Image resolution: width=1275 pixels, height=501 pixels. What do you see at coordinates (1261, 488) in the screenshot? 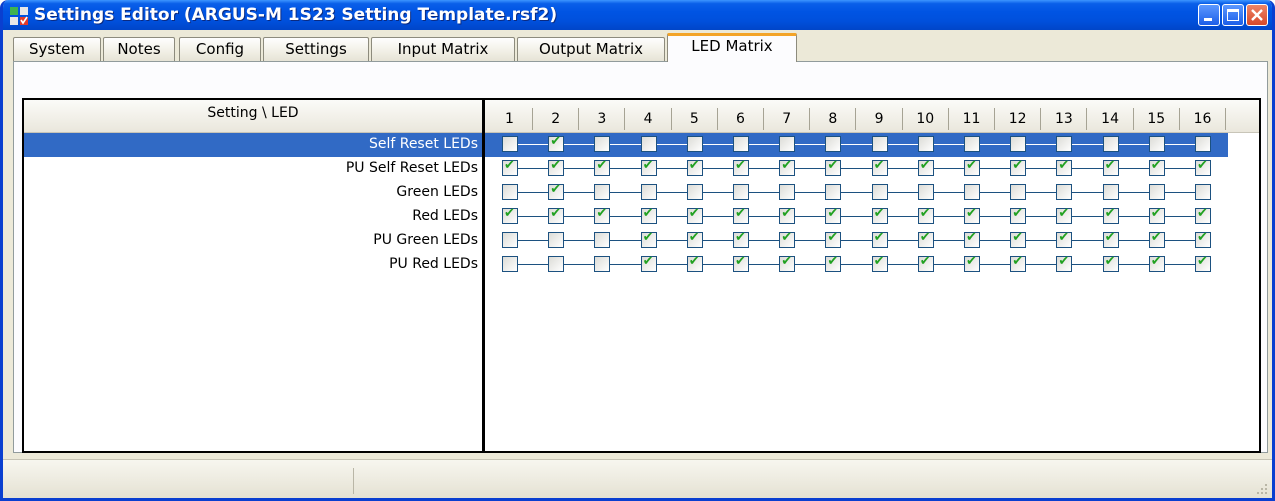
I see `resize-grip-icon` at bounding box center [1261, 488].